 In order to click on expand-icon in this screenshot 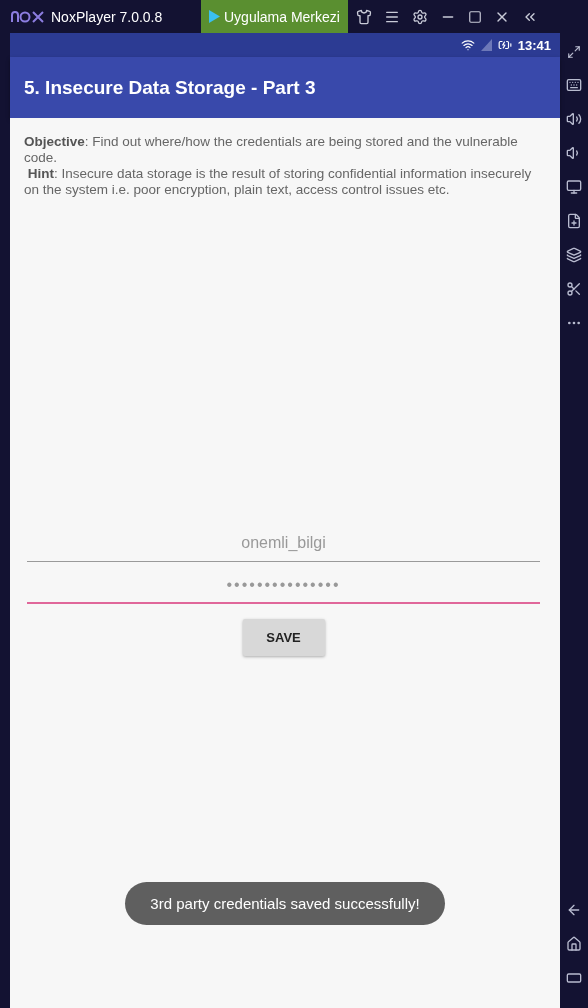, I will do `click(574, 52)`.